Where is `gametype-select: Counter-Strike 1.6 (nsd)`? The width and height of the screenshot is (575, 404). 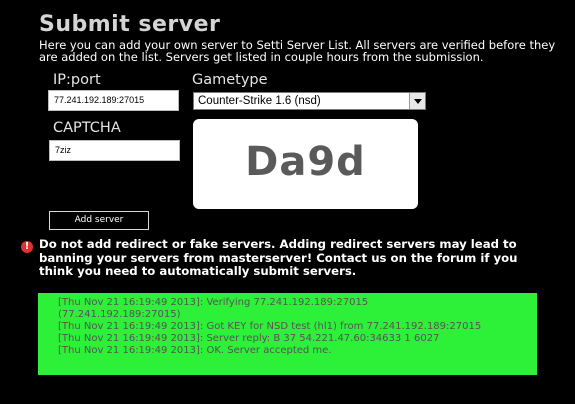 gametype-select: Counter-Strike 1.6 (nsd) is located at coordinates (309, 101).